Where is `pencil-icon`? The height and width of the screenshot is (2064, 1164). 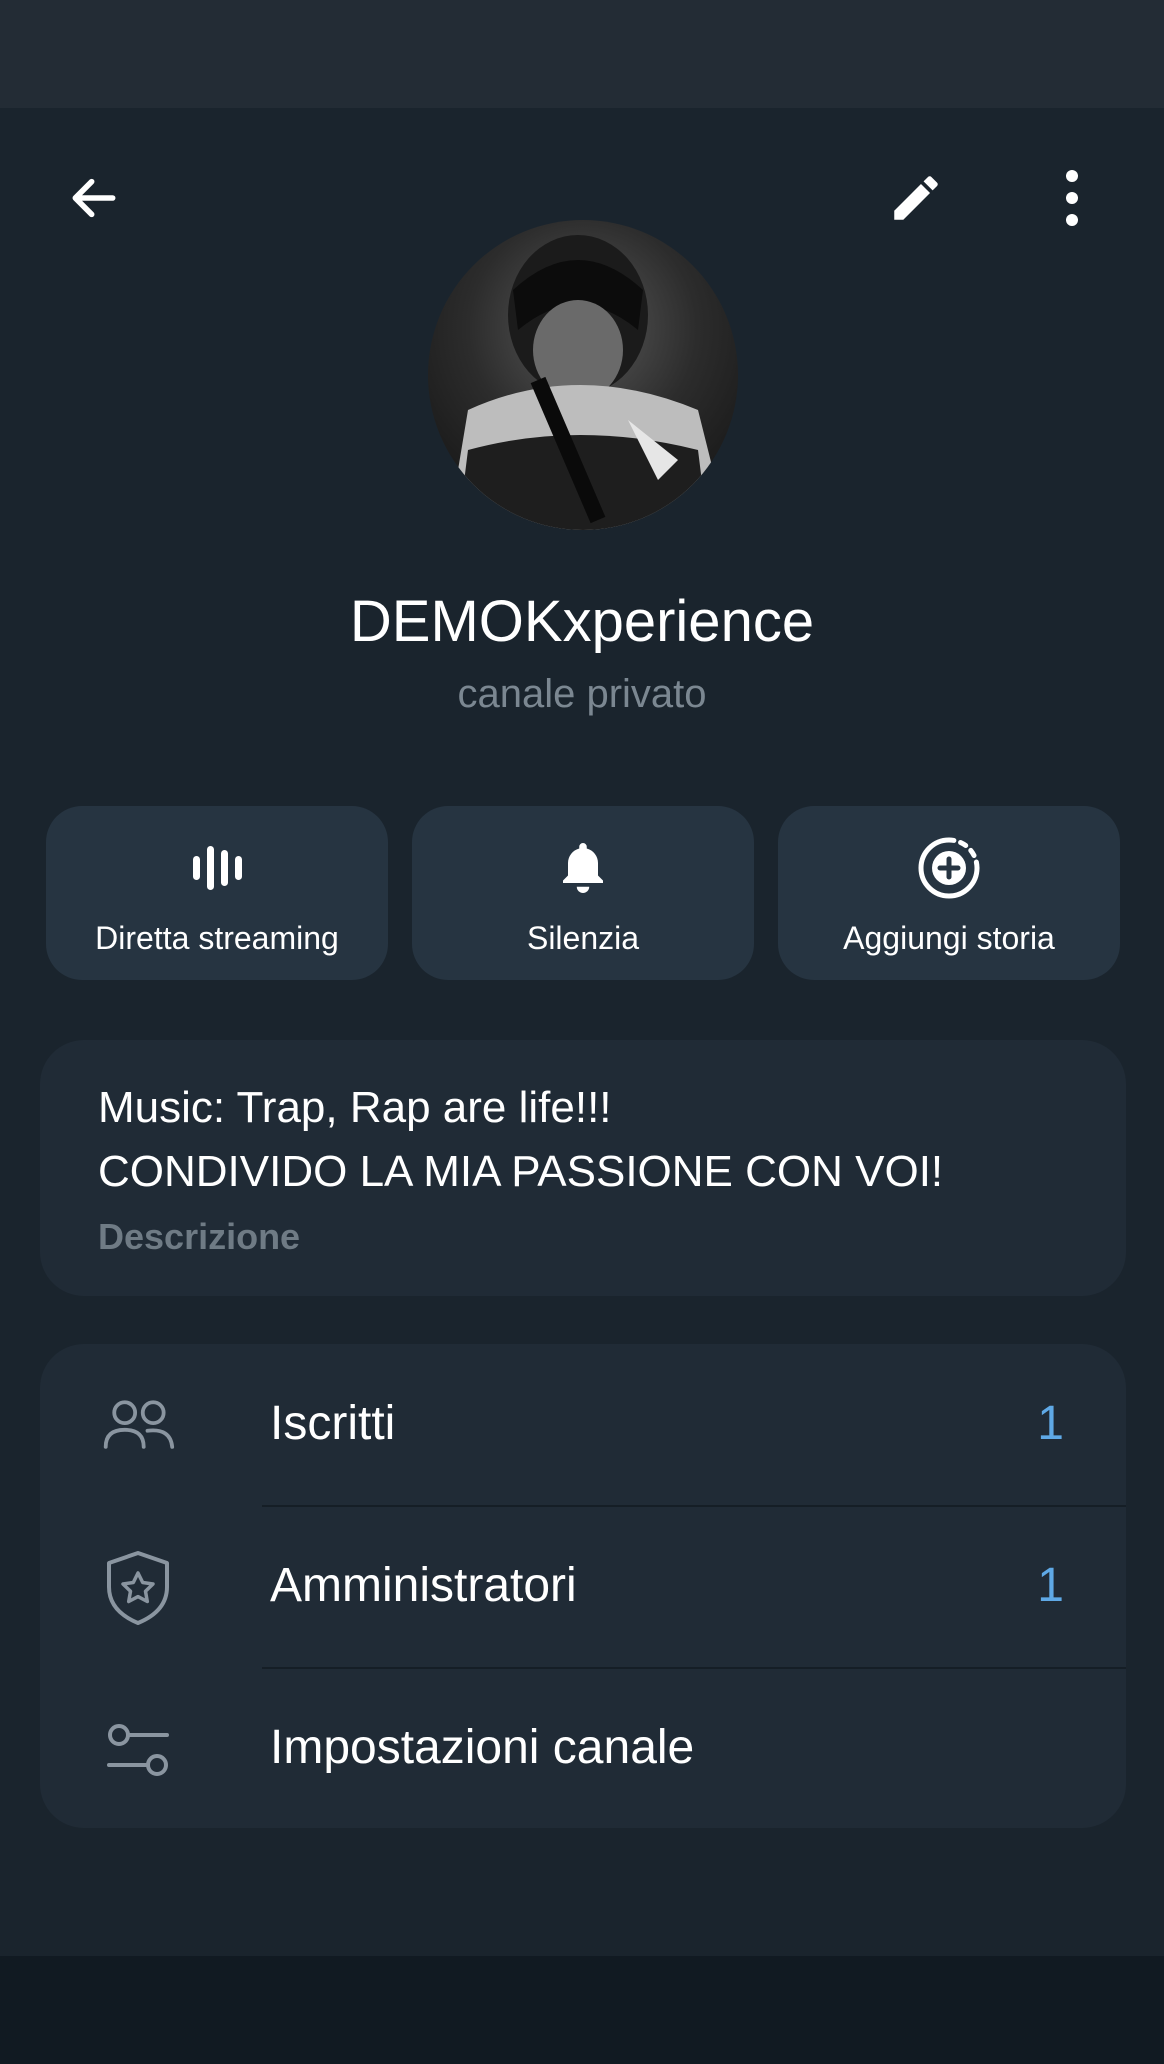
pencil-icon is located at coordinates (916, 198).